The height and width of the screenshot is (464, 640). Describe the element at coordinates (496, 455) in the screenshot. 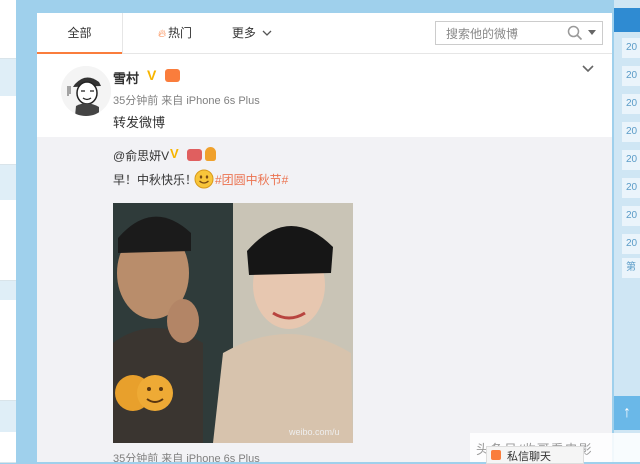

I see `chat-icon` at that location.